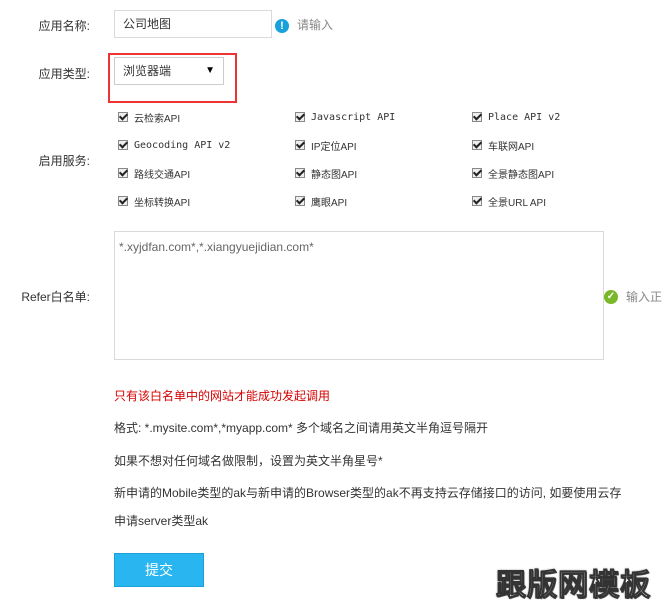 The width and height of the screenshot is (664, 604). Describe the element at coordinates (55, 297) in the screenshot. I see `refer-label: Refer白名单:` at that location.